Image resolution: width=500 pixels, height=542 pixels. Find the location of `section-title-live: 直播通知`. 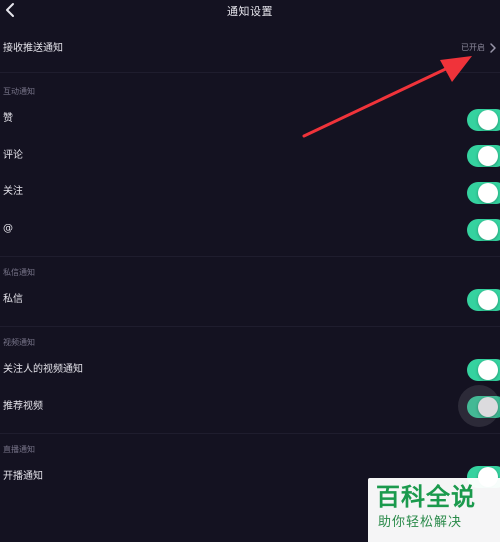

section-title-live: 直播通知 is located at coordinates (19, 449).